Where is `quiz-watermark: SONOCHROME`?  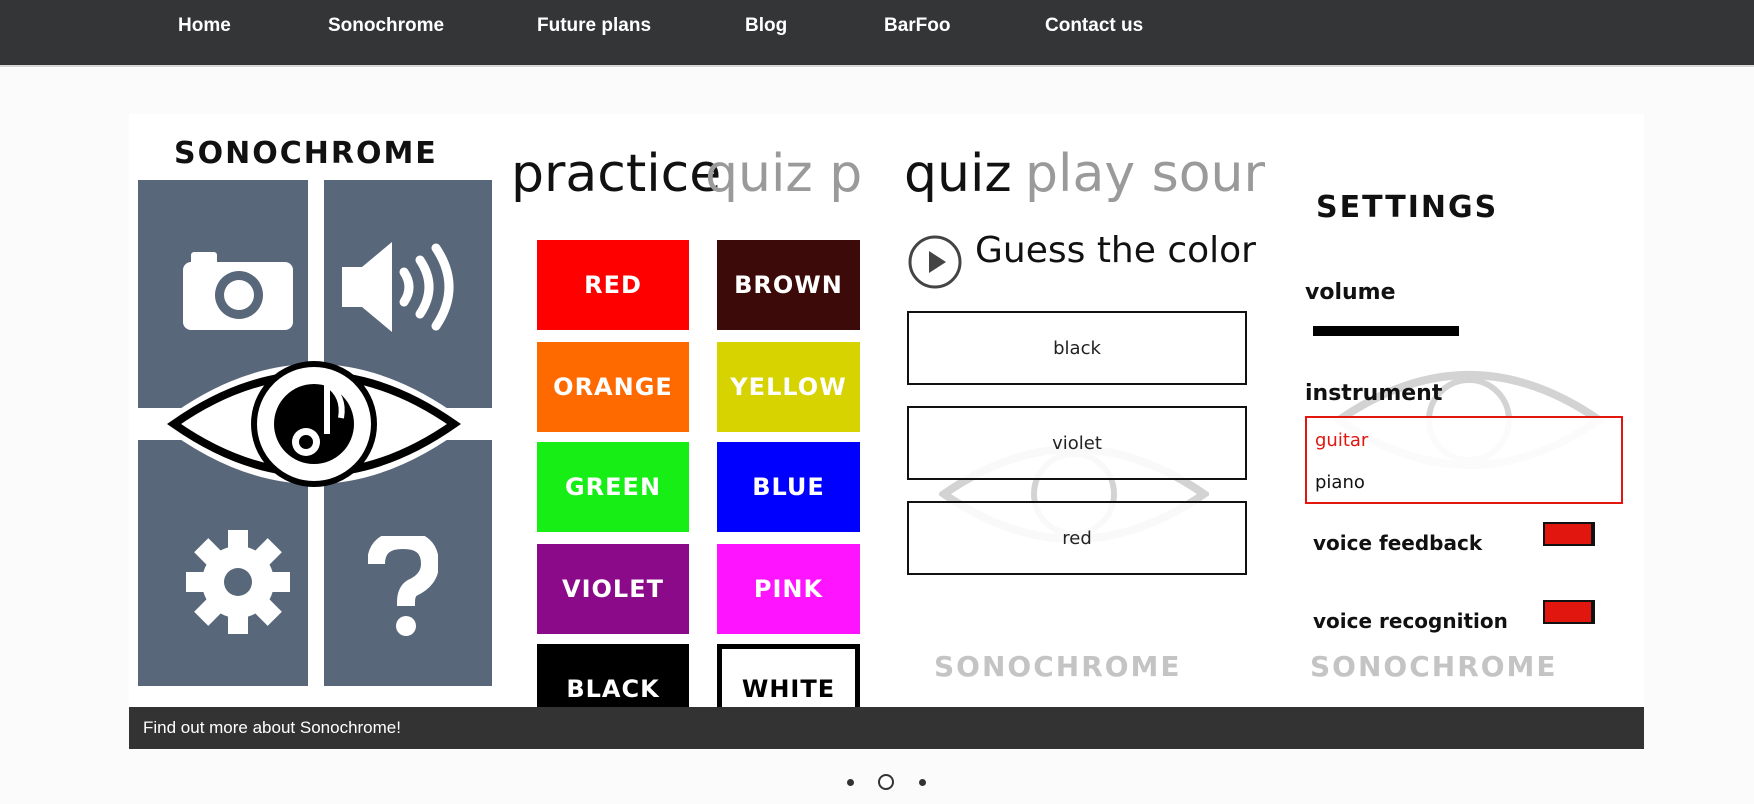 quiz-watermark: SONOCHROME is located at coordinates (1058, 666).